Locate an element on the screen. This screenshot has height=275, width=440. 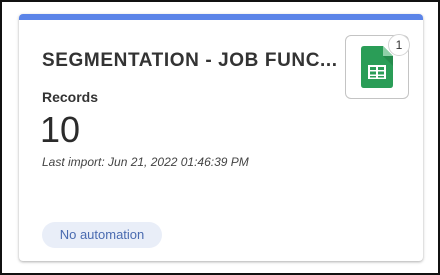
card-accent-bar is located at coordinates (221, 17).